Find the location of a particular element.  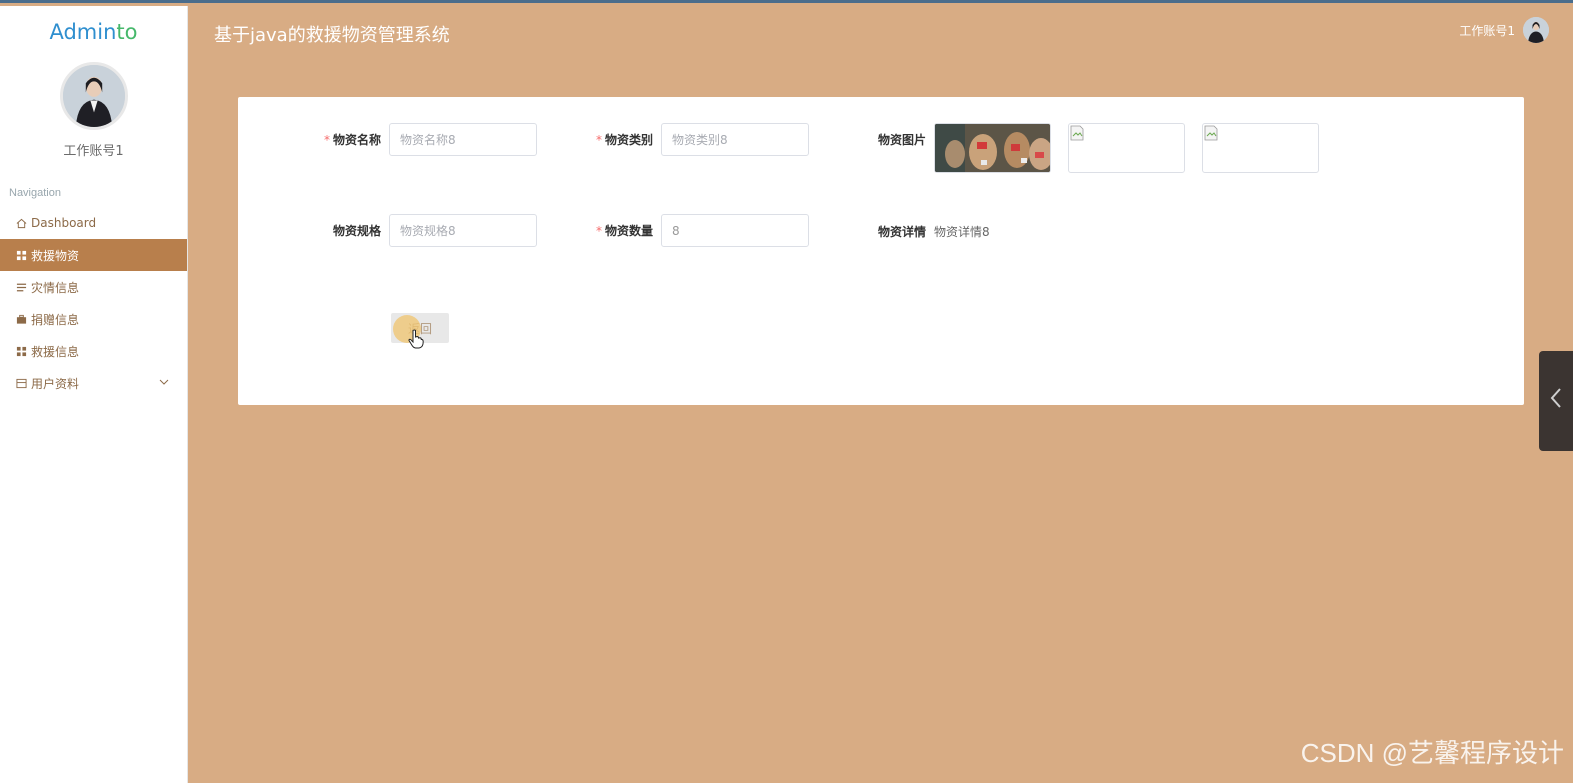

field-spec: 物资规格 is located at coordinates (435, 230).